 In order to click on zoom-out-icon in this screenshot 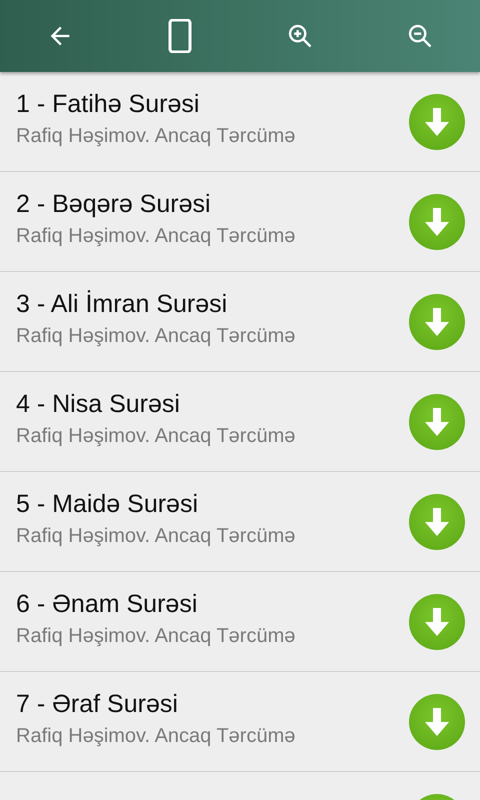, I will do `click(420, 36)`.